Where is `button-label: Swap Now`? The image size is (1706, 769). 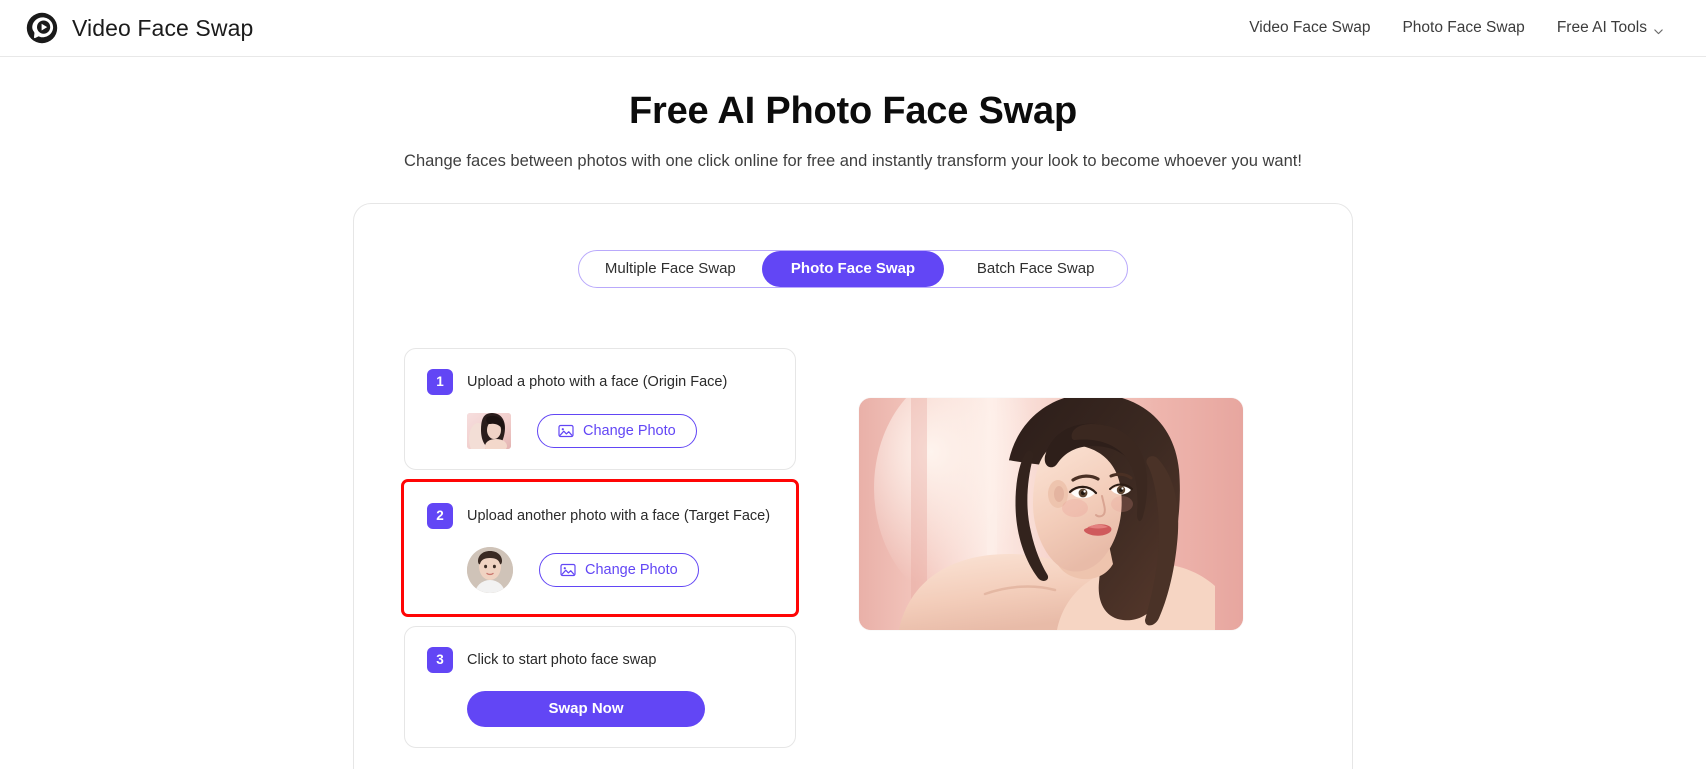 button-label: Swap Now is located at coordinates (586, 709).